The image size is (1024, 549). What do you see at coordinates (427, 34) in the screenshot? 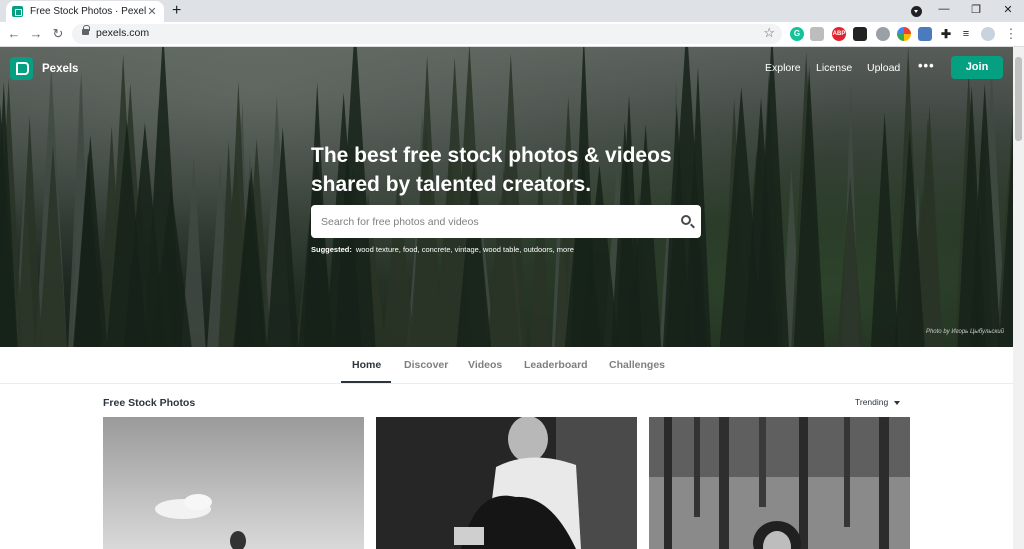
I see `address-bar: pexels.com ☆` at bounding box center [427, 34].